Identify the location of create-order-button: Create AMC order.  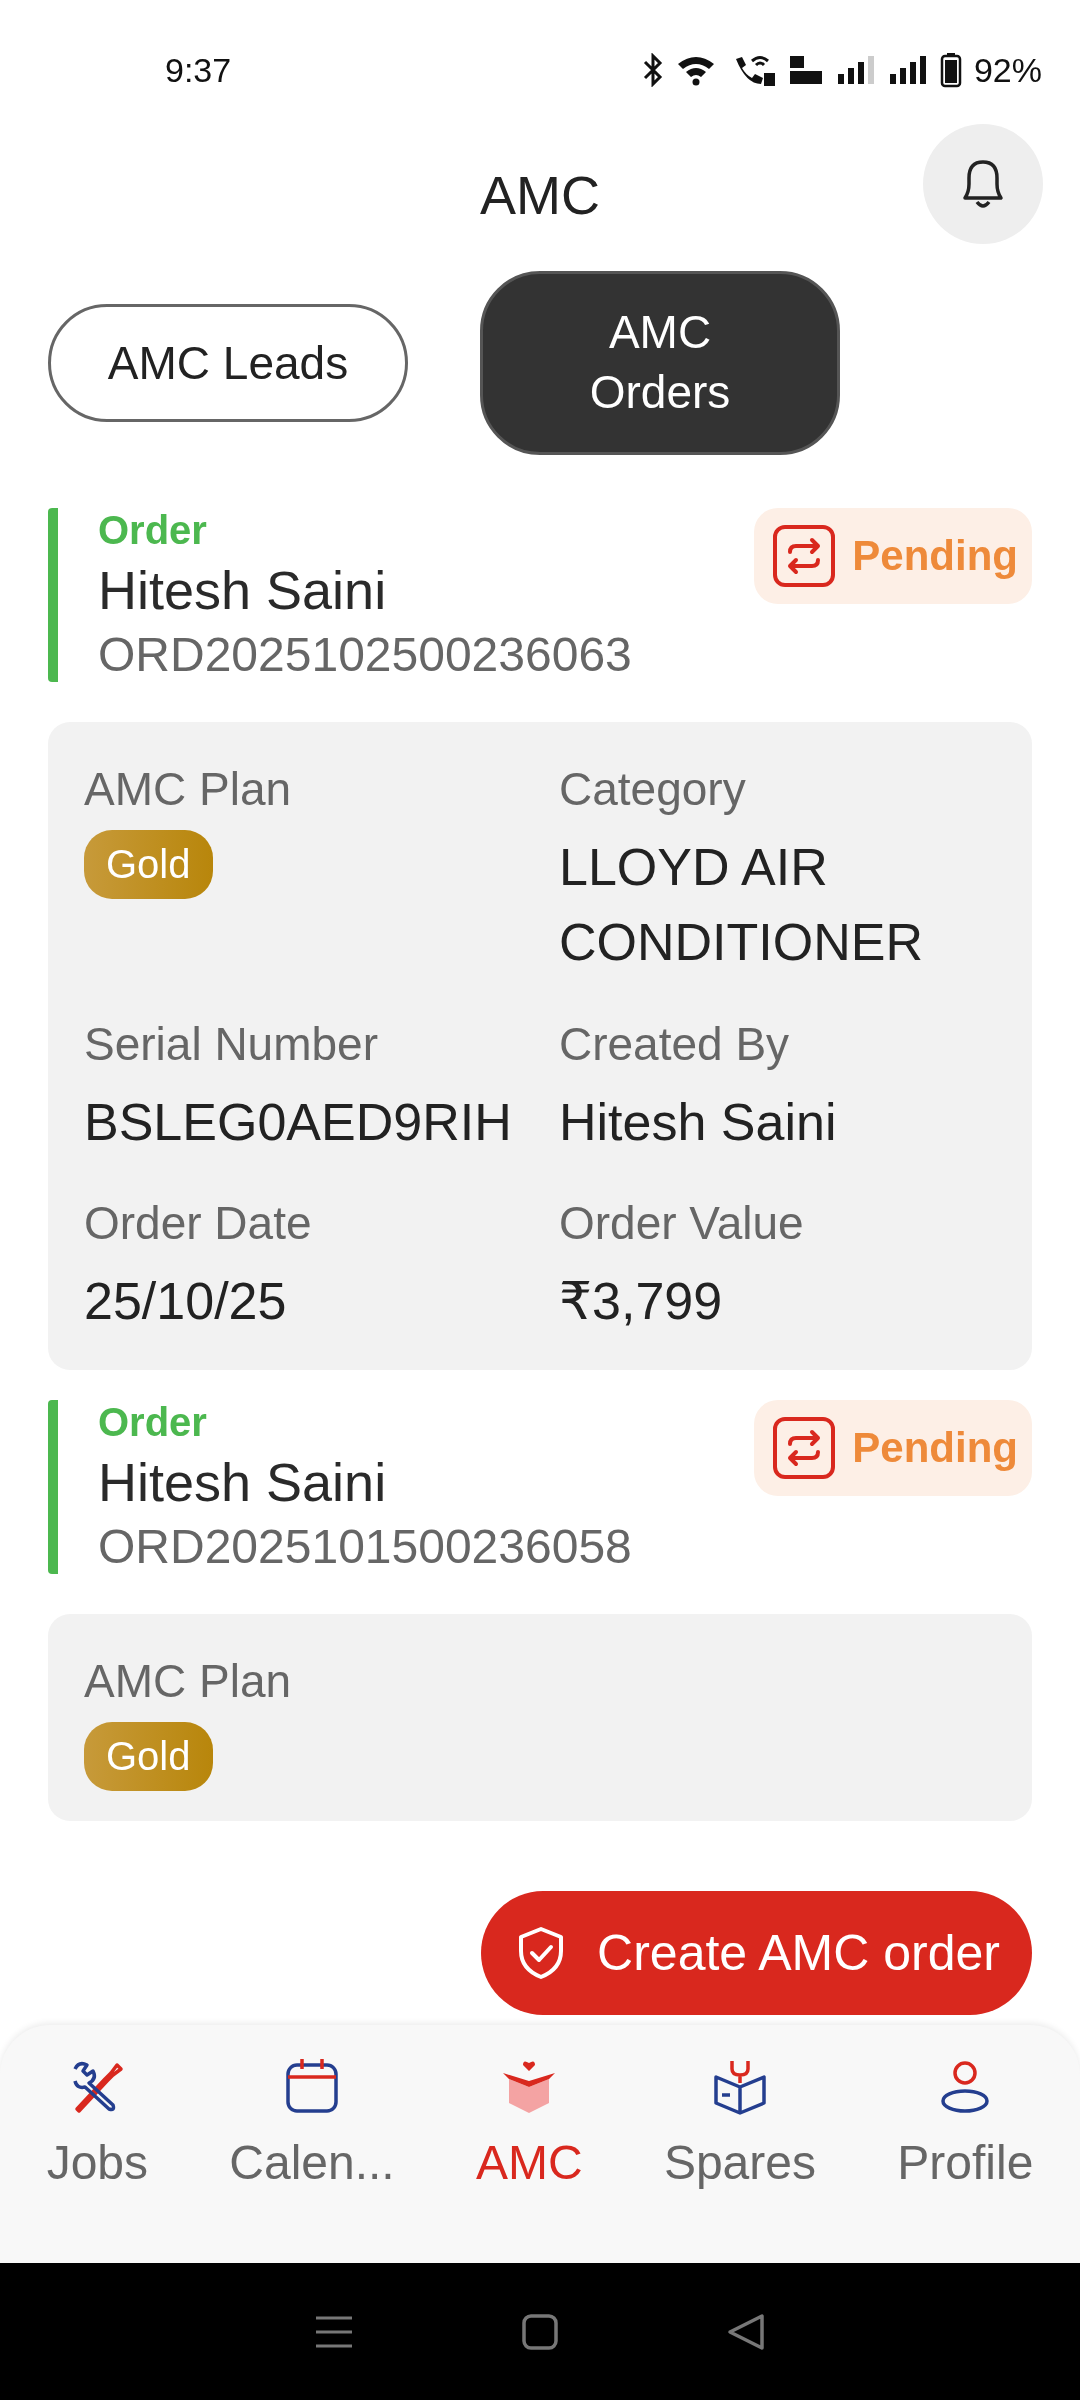
(756, 1953).